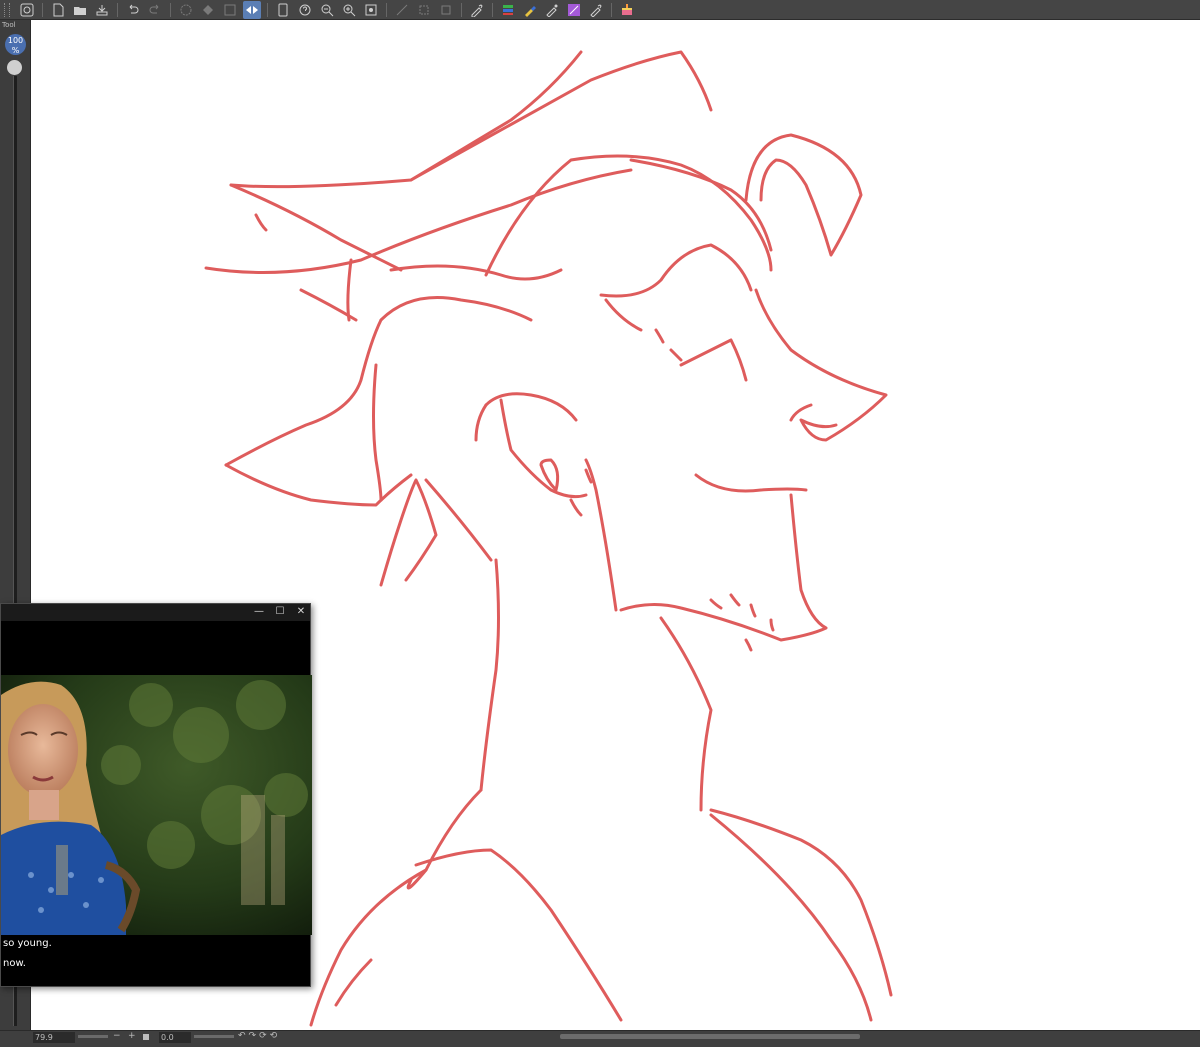  What do you see at coordinates (132, 1036) in the screenshot?
I see `zoom-in-small-button: +` at bounding box center [132, 1036].